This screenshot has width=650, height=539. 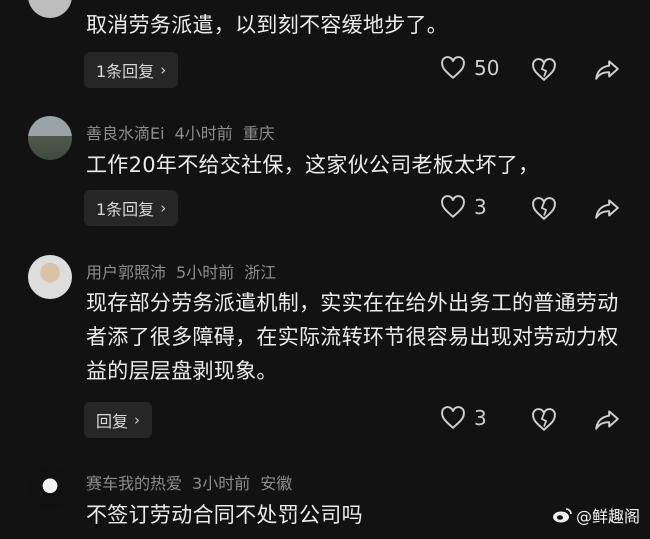 What do you see at coordinates (267, 25) in the screenshot?
I see `comment-text: 取消劳务派遣，以到刻不容缓地步了。` at bounding box center [267, 25].